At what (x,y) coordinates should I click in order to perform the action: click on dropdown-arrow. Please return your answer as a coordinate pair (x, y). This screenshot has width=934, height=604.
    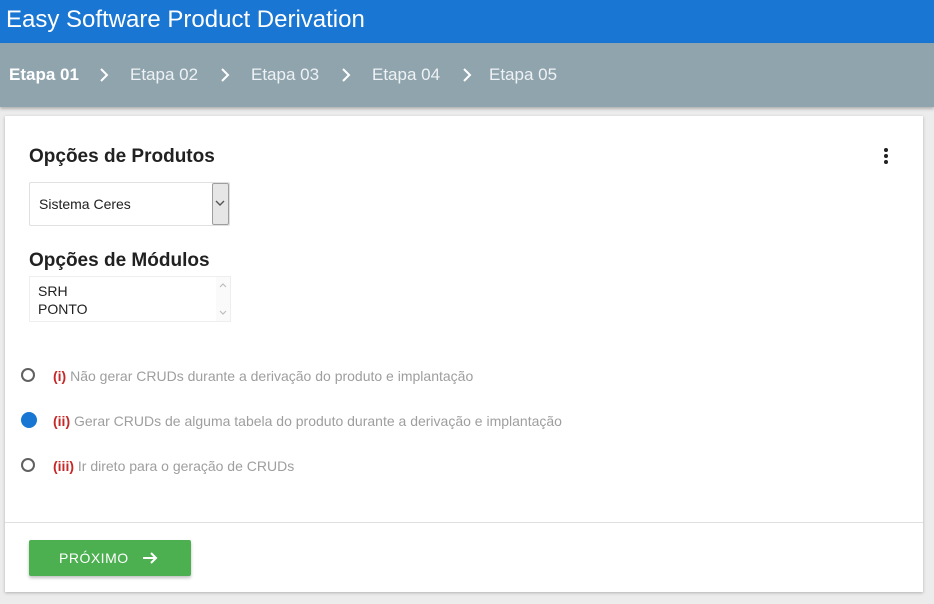
    Looking at the image, I should click on (220, 204).